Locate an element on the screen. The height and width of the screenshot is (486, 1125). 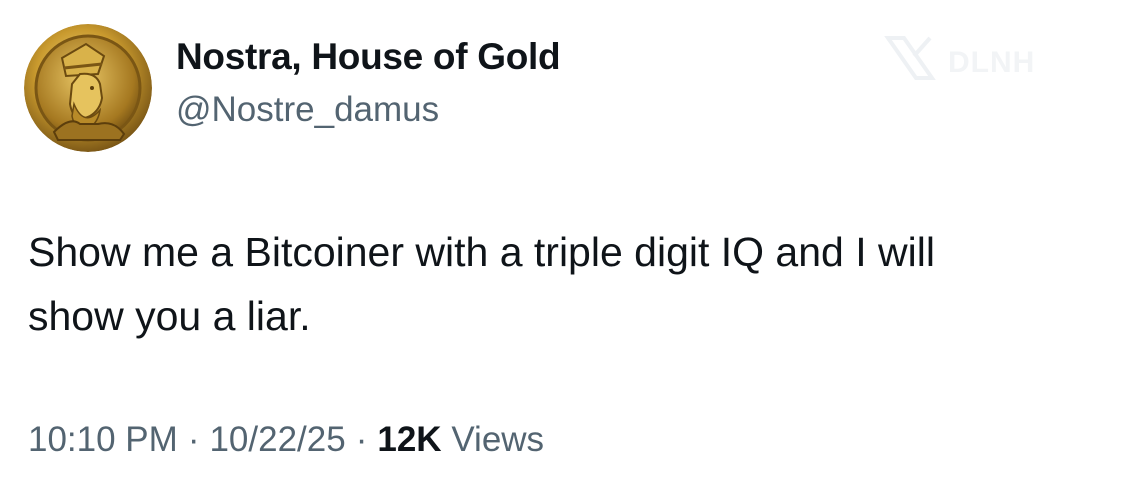
author-display-name: Nostra, House of Gold is located at coordinates (368, 57).